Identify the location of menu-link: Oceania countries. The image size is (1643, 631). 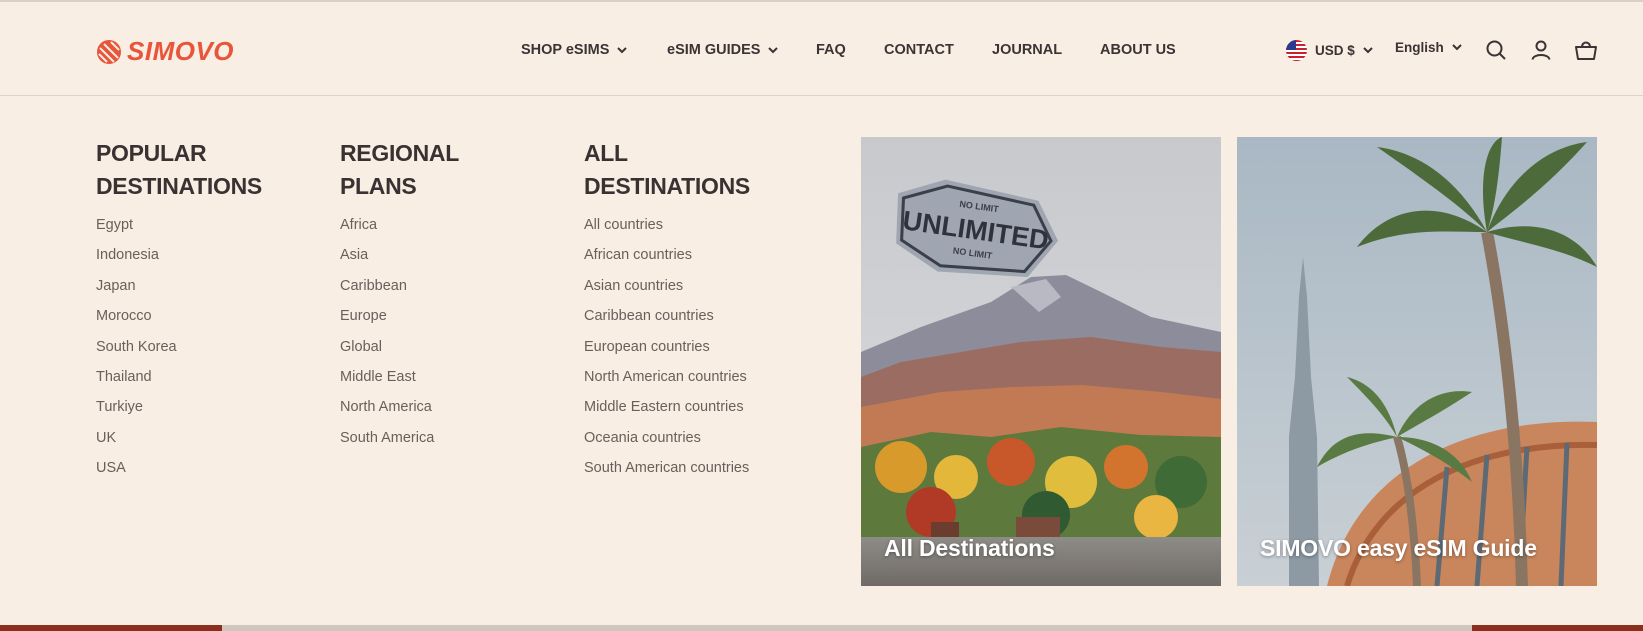
(667, 444).